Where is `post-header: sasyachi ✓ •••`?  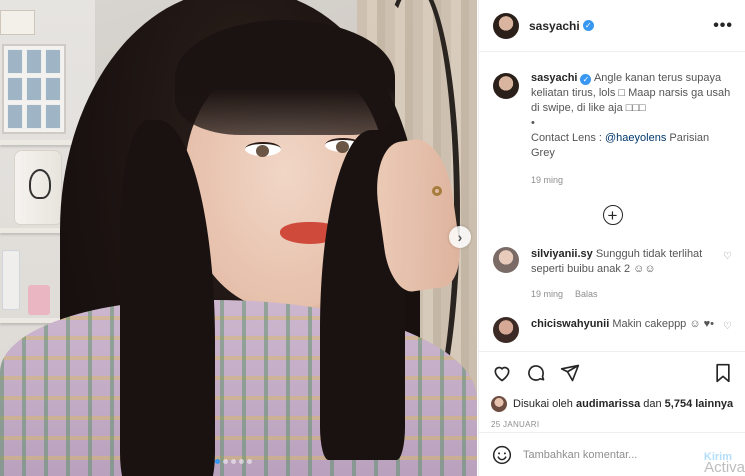 post-header: sasyachi ✓ ••• is located at coordinates (612, 26).